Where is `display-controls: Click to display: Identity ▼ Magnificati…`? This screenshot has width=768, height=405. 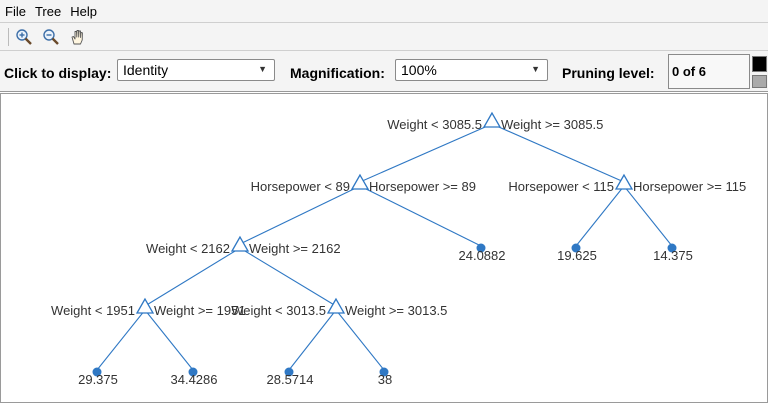 display-controls: Click to display: Identity ▼ Magnificati… is located at coordinates (384, 71).